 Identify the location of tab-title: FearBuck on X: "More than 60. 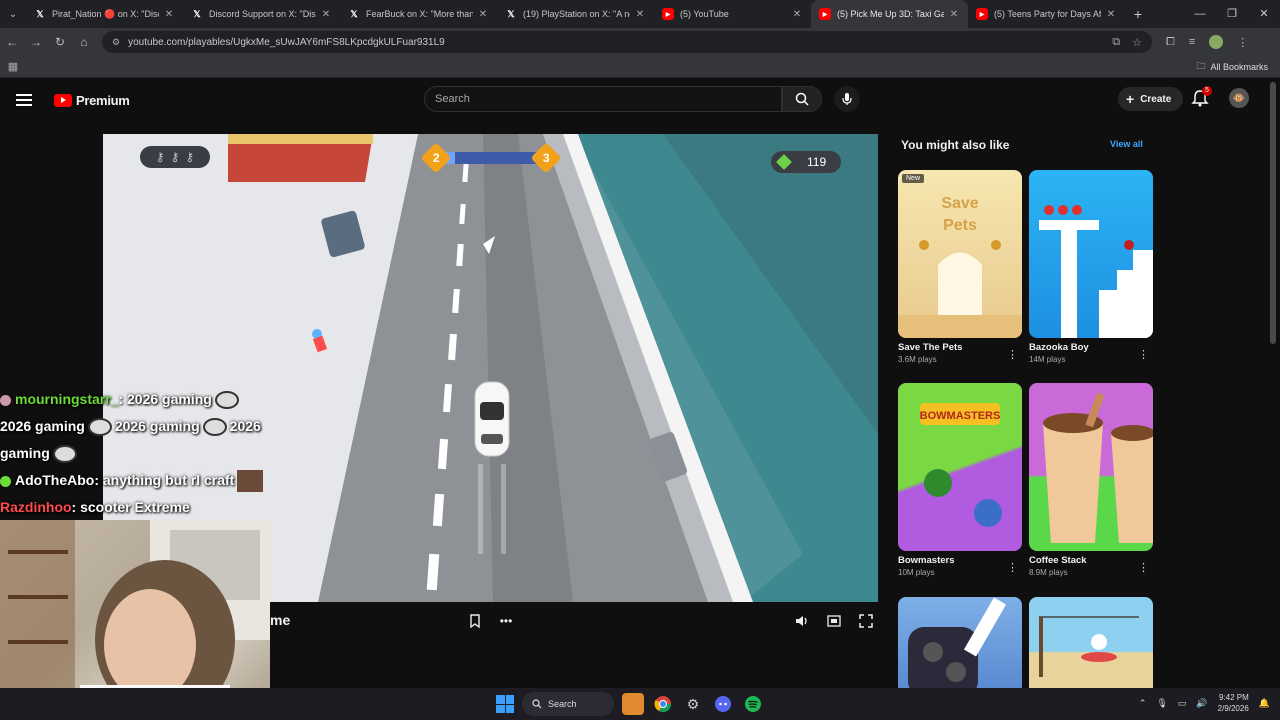
(419, 14).